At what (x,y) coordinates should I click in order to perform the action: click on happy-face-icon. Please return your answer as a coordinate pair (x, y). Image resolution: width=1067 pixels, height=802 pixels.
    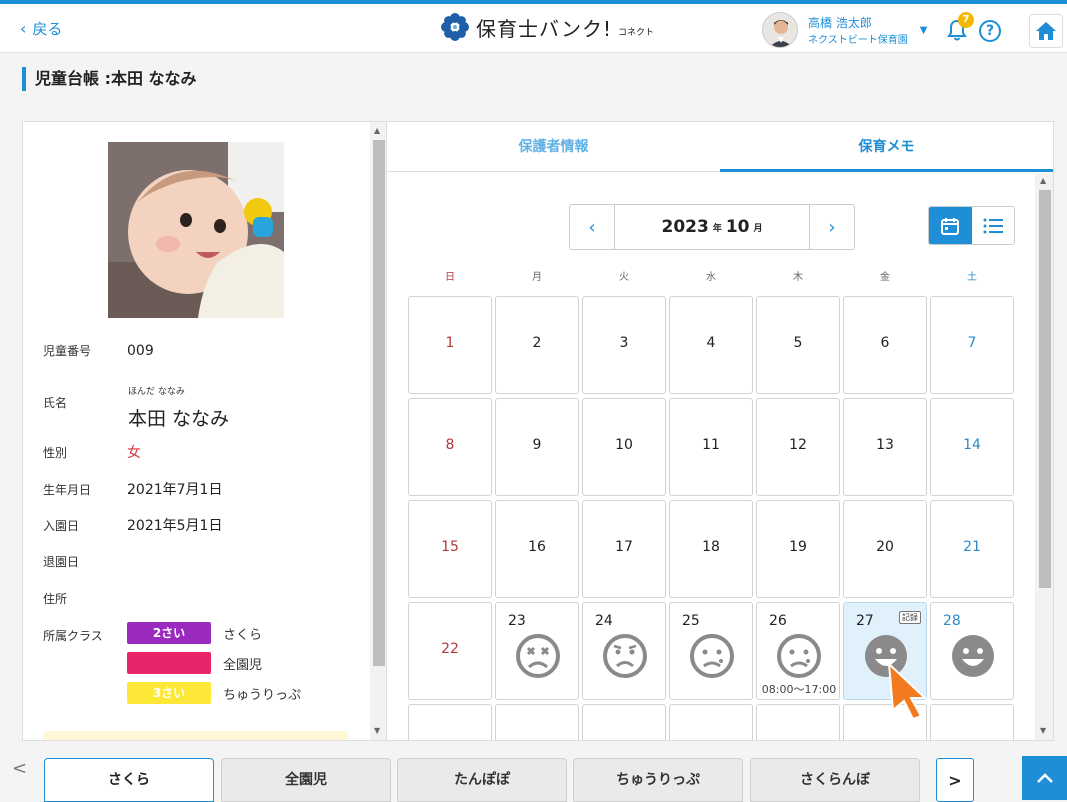
    Looking at the image, I should click on (973, 656).